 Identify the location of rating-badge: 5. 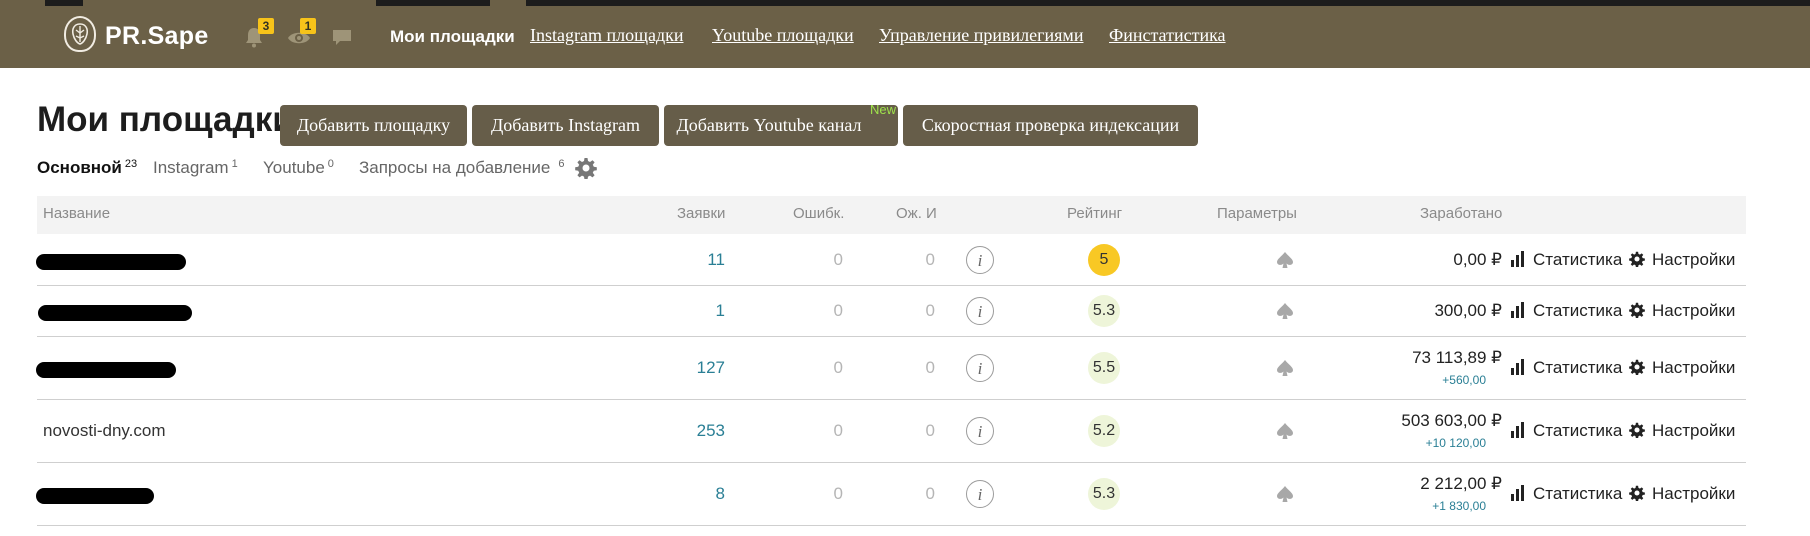
(1104, 259).